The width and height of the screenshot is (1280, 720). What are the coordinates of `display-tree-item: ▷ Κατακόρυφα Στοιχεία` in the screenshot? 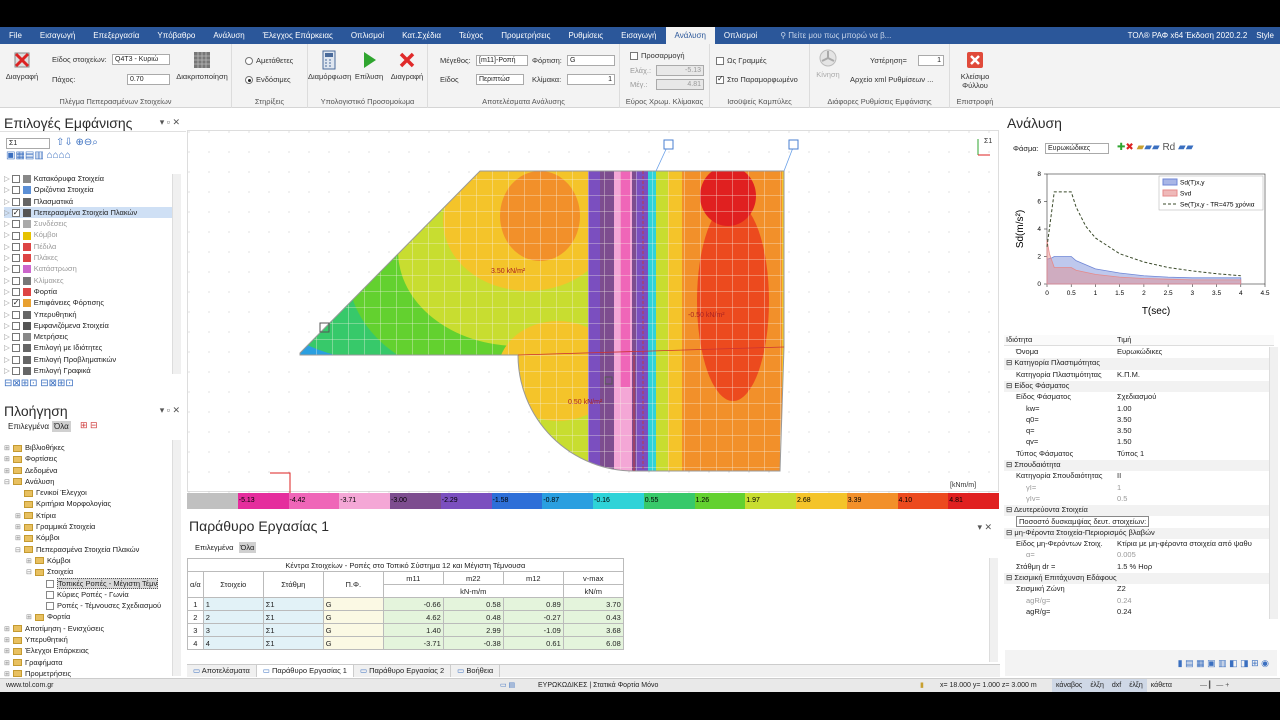 It's located at (89, 178).